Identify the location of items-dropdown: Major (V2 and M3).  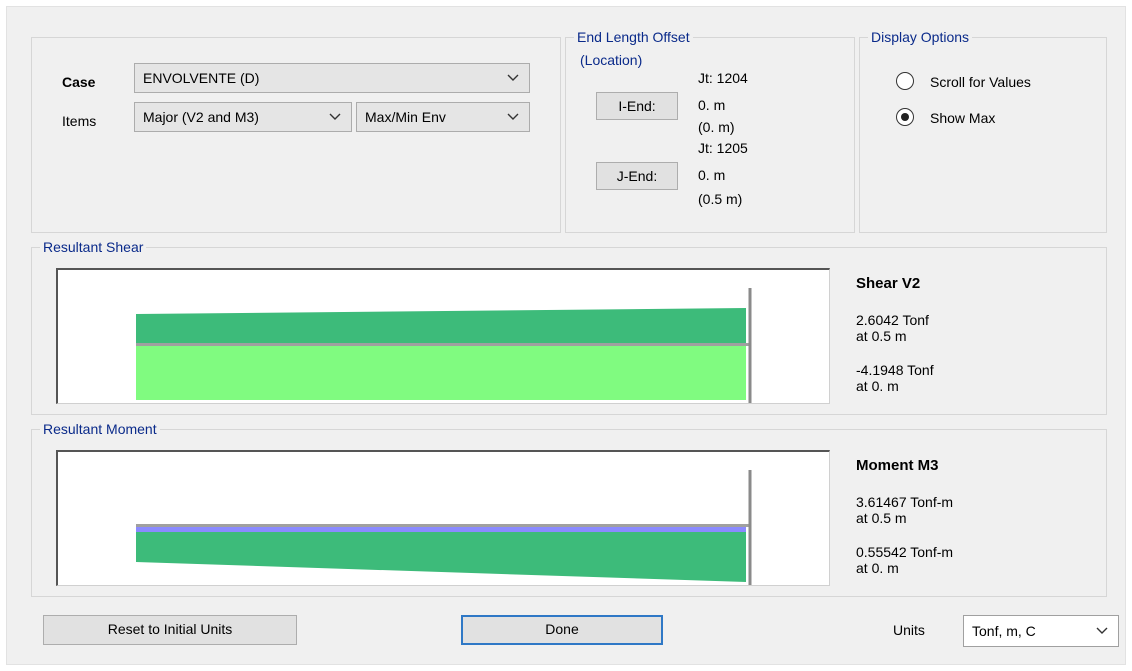
(243, 117).